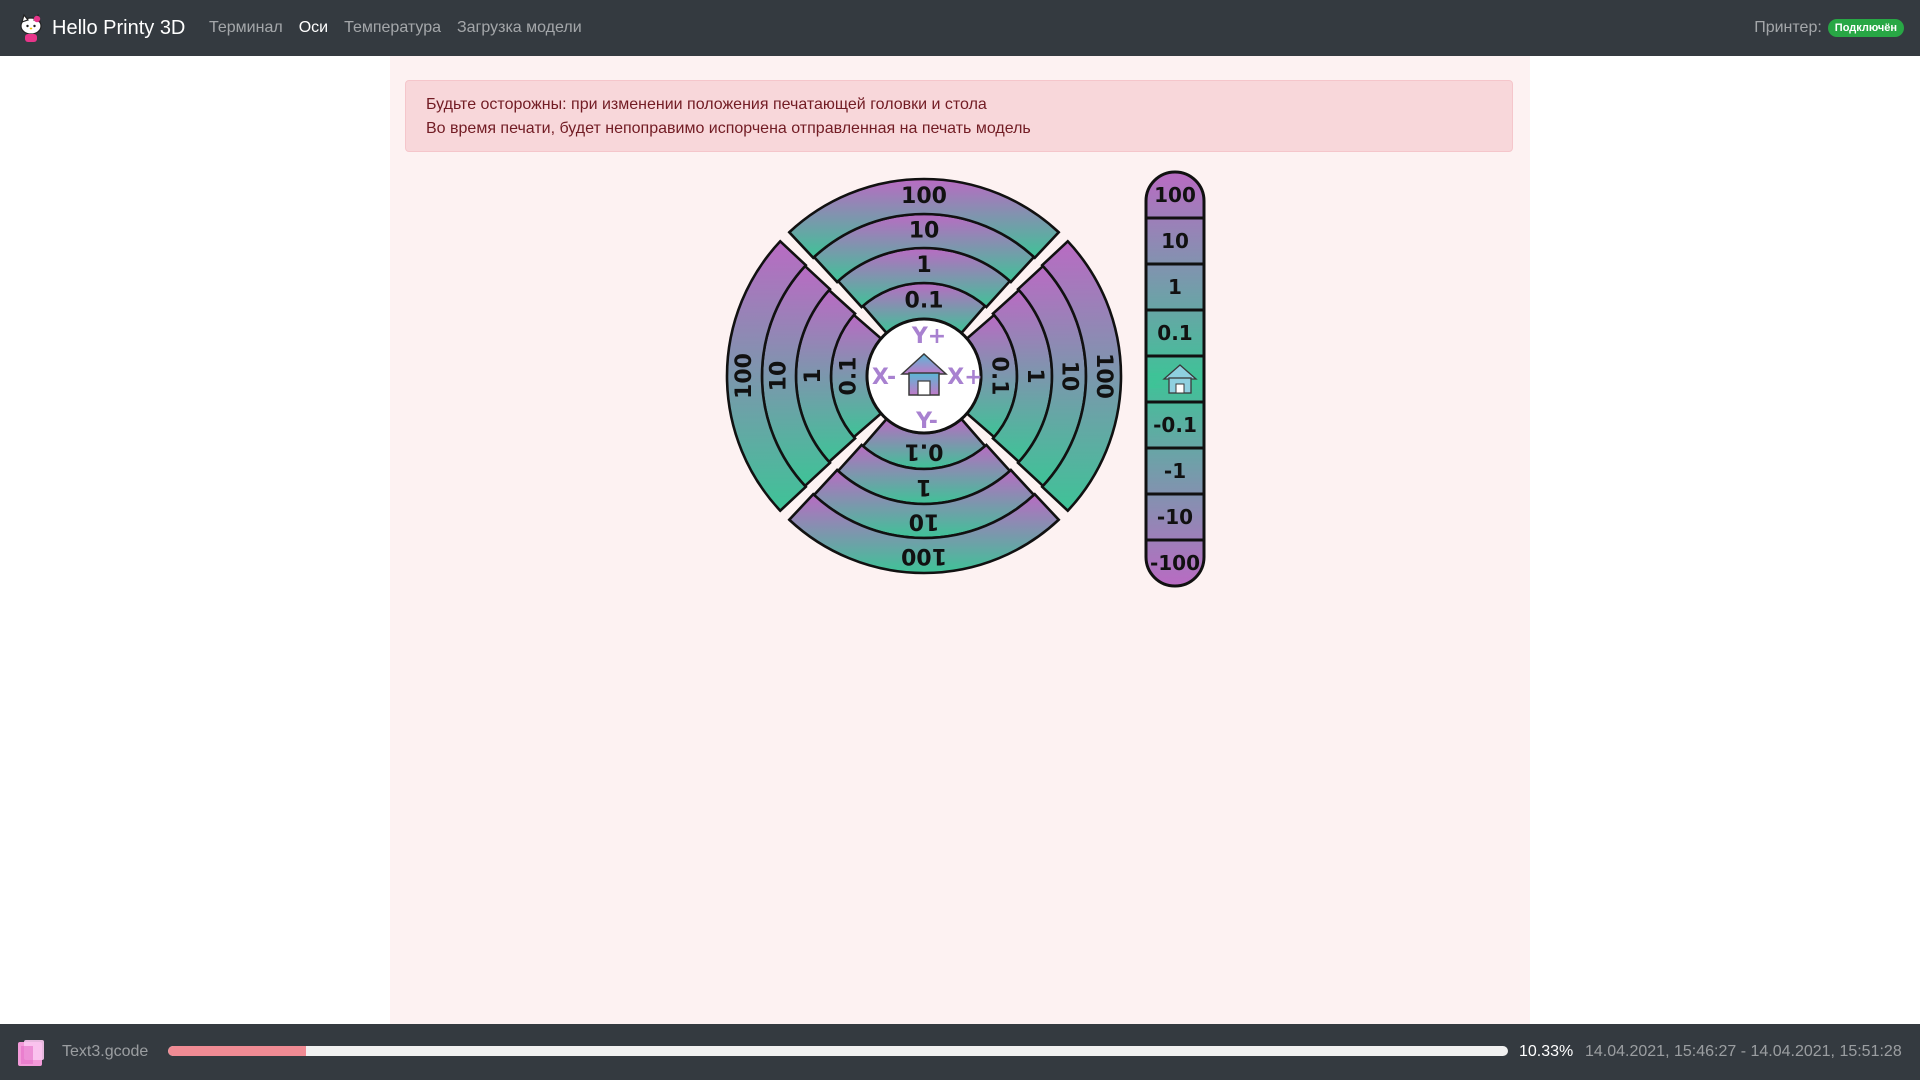 The width and height of the screenshot is (1920, 1080). I want to click on x-minus-label: X-, so click(884, 377).